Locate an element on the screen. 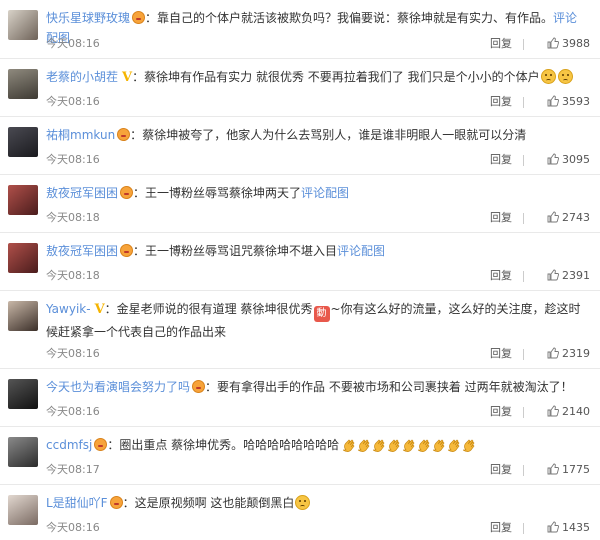  comment-text: 圈出重点 蔡徐坤优秀。哈哈哈哈哈哈哈哈 is located at coordinates (229, 445).